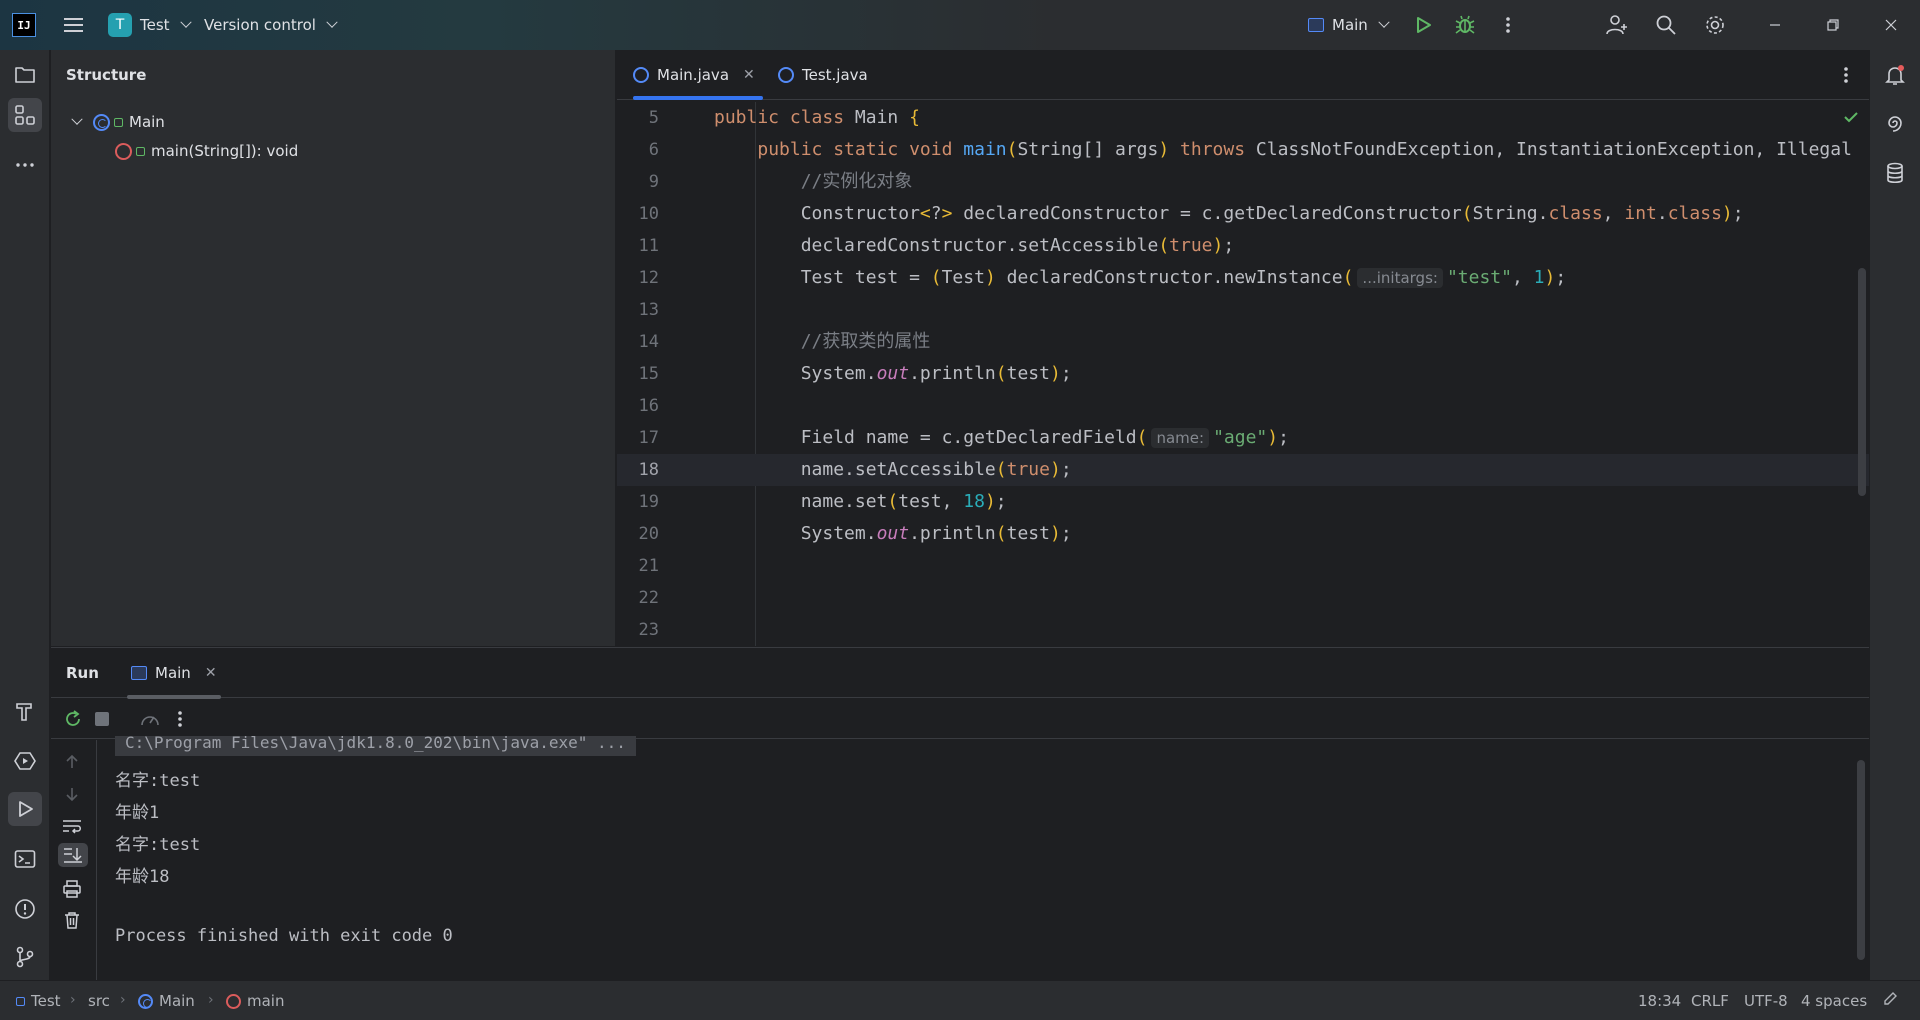 This screenshot has width=1920, height=1020. What do you see at coordinates (1766, 1001) in the screenshot?
I see `file-encoding: UTF-8` at bounding box center [1766, 1001].